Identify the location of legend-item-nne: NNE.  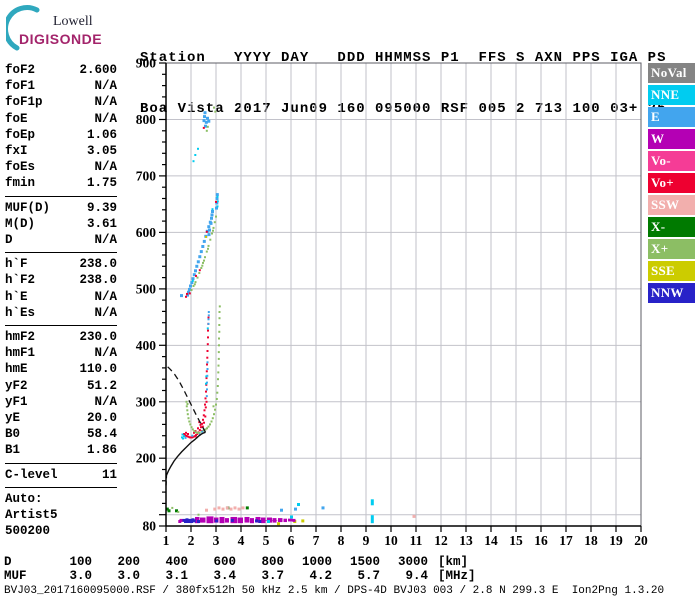
(671, 95).